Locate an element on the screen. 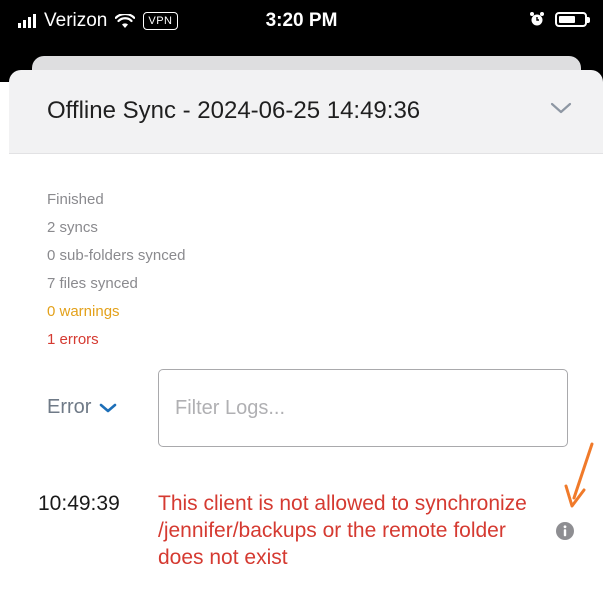 The width and height of the screenshot is (603, 592). errors-count: 1 errors is located at coordinates (73, 339).